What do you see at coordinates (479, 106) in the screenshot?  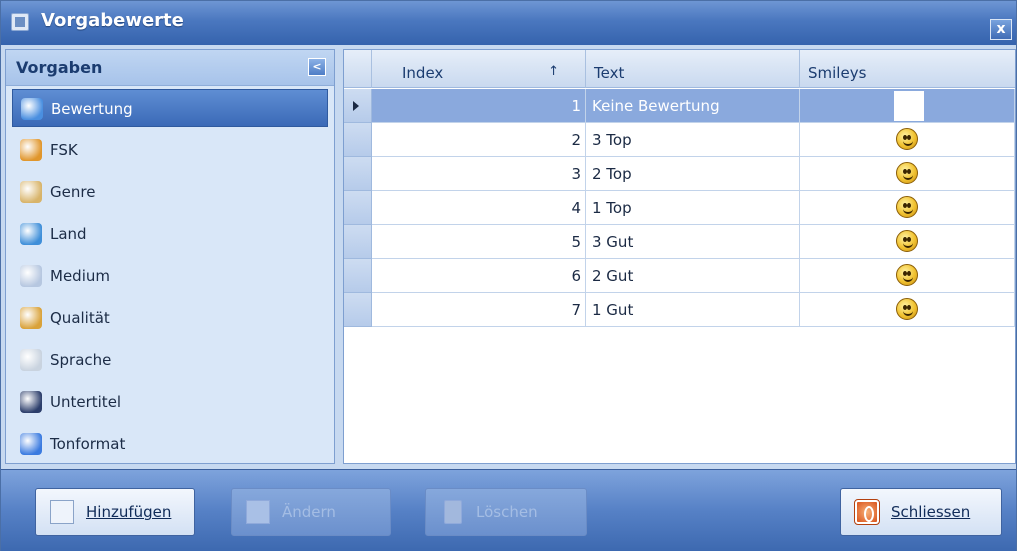 I see `cell-index: 1` at bounding box center [479, 106].